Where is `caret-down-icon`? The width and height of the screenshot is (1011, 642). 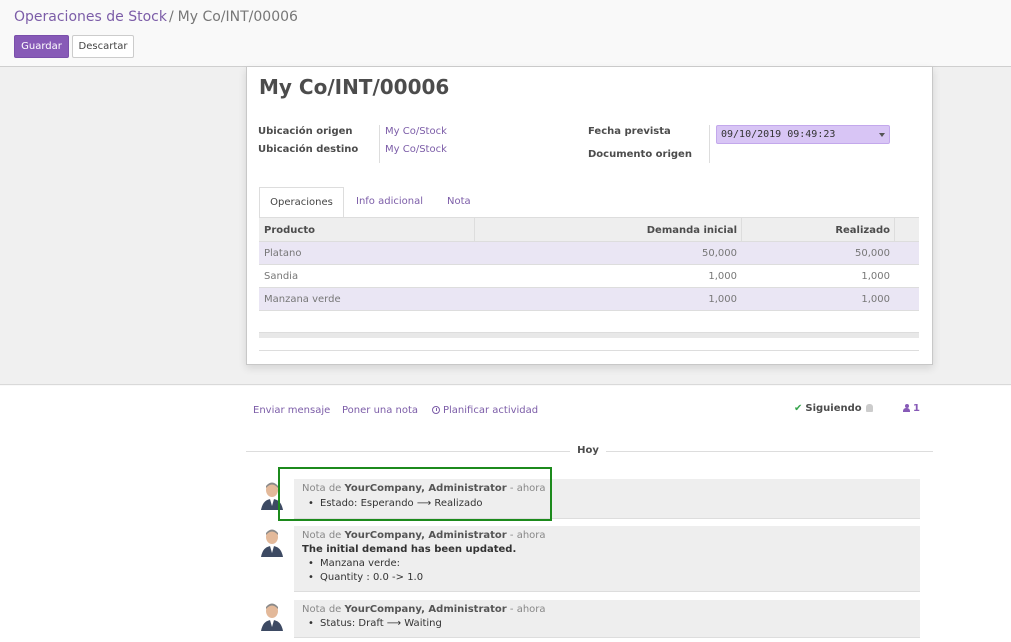 caret-down-icon is located at coordinates (882, 135).